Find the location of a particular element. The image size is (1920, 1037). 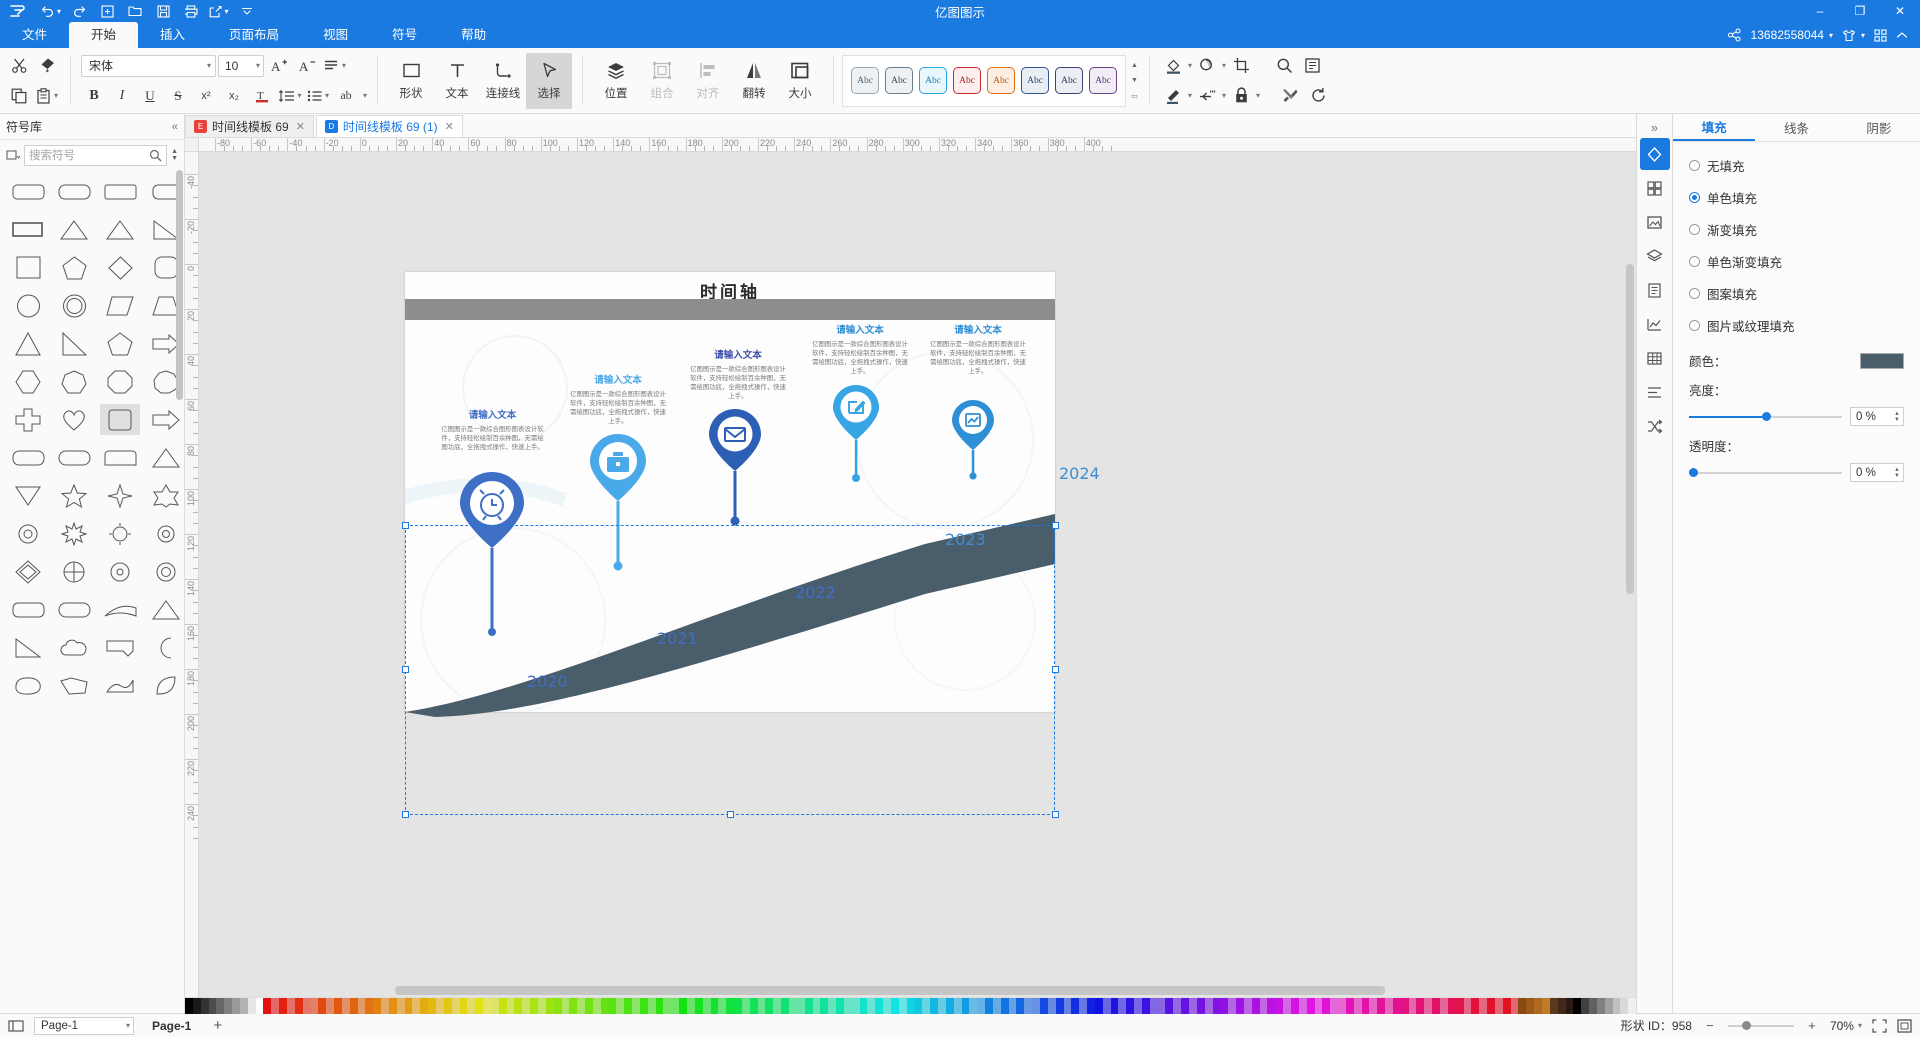

document-tab-active: D 时间线模板 69 (1) ✕ is located at coordinates (389, 126).